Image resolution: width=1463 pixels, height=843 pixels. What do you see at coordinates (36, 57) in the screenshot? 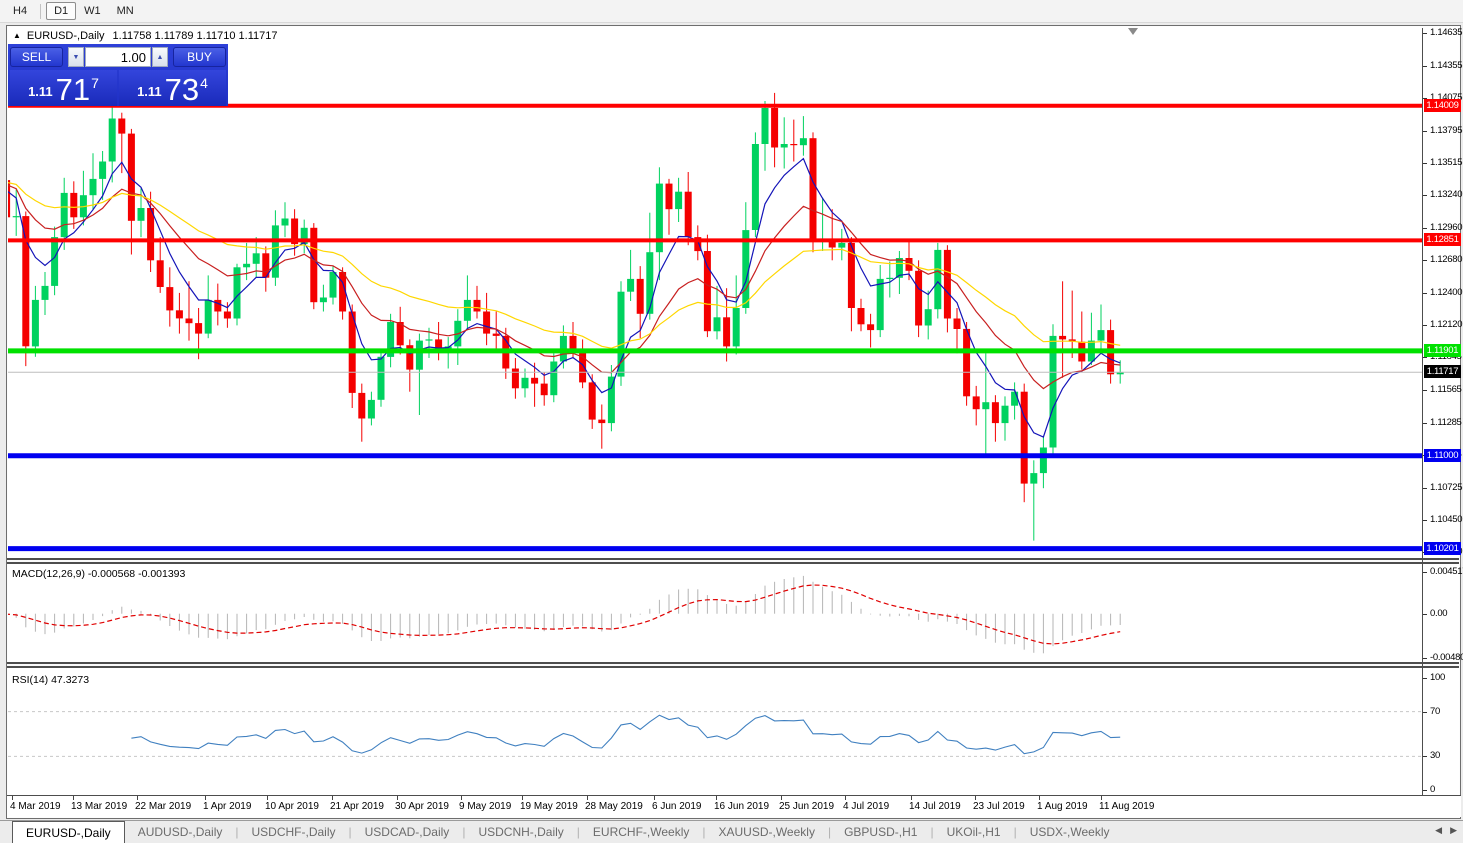
I see `sell-button: SELL` at bounding box center [36, 57].